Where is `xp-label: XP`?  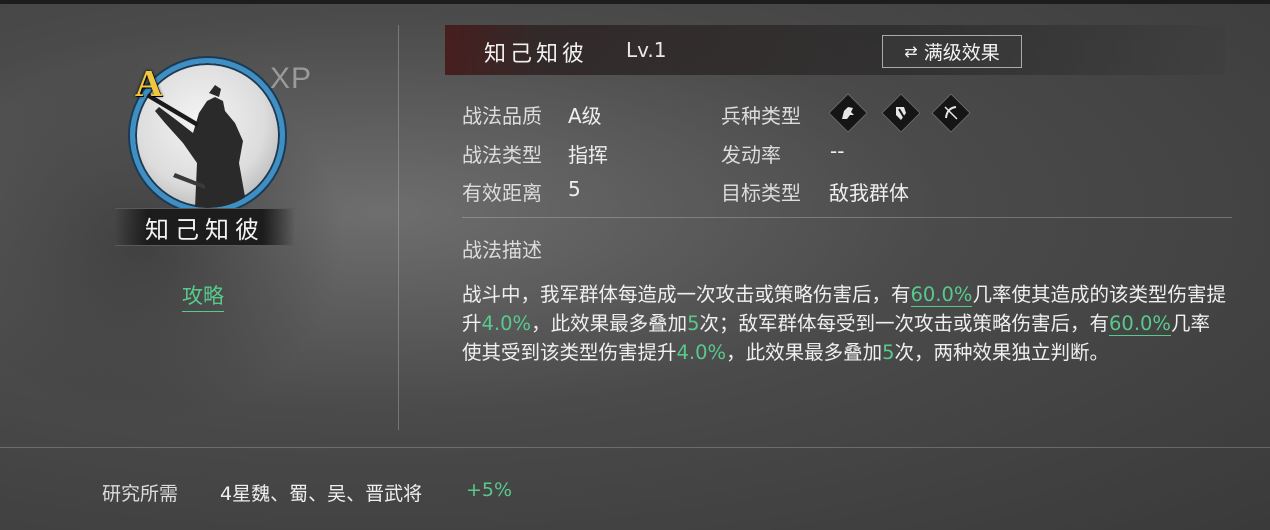
xp-label: XP is located at coordinates (291, 78).